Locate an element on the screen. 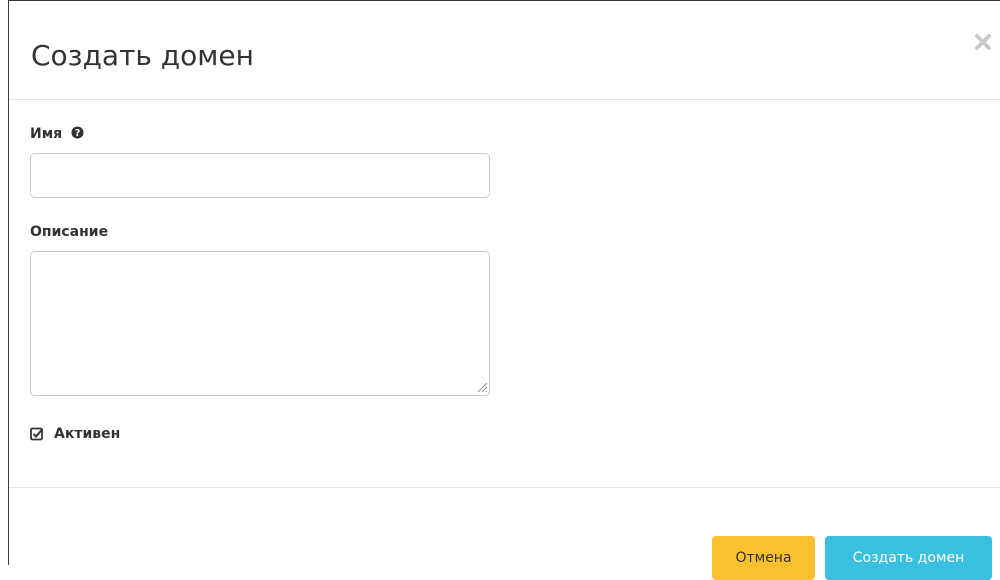  close-button is located at coordinates (983, 42).